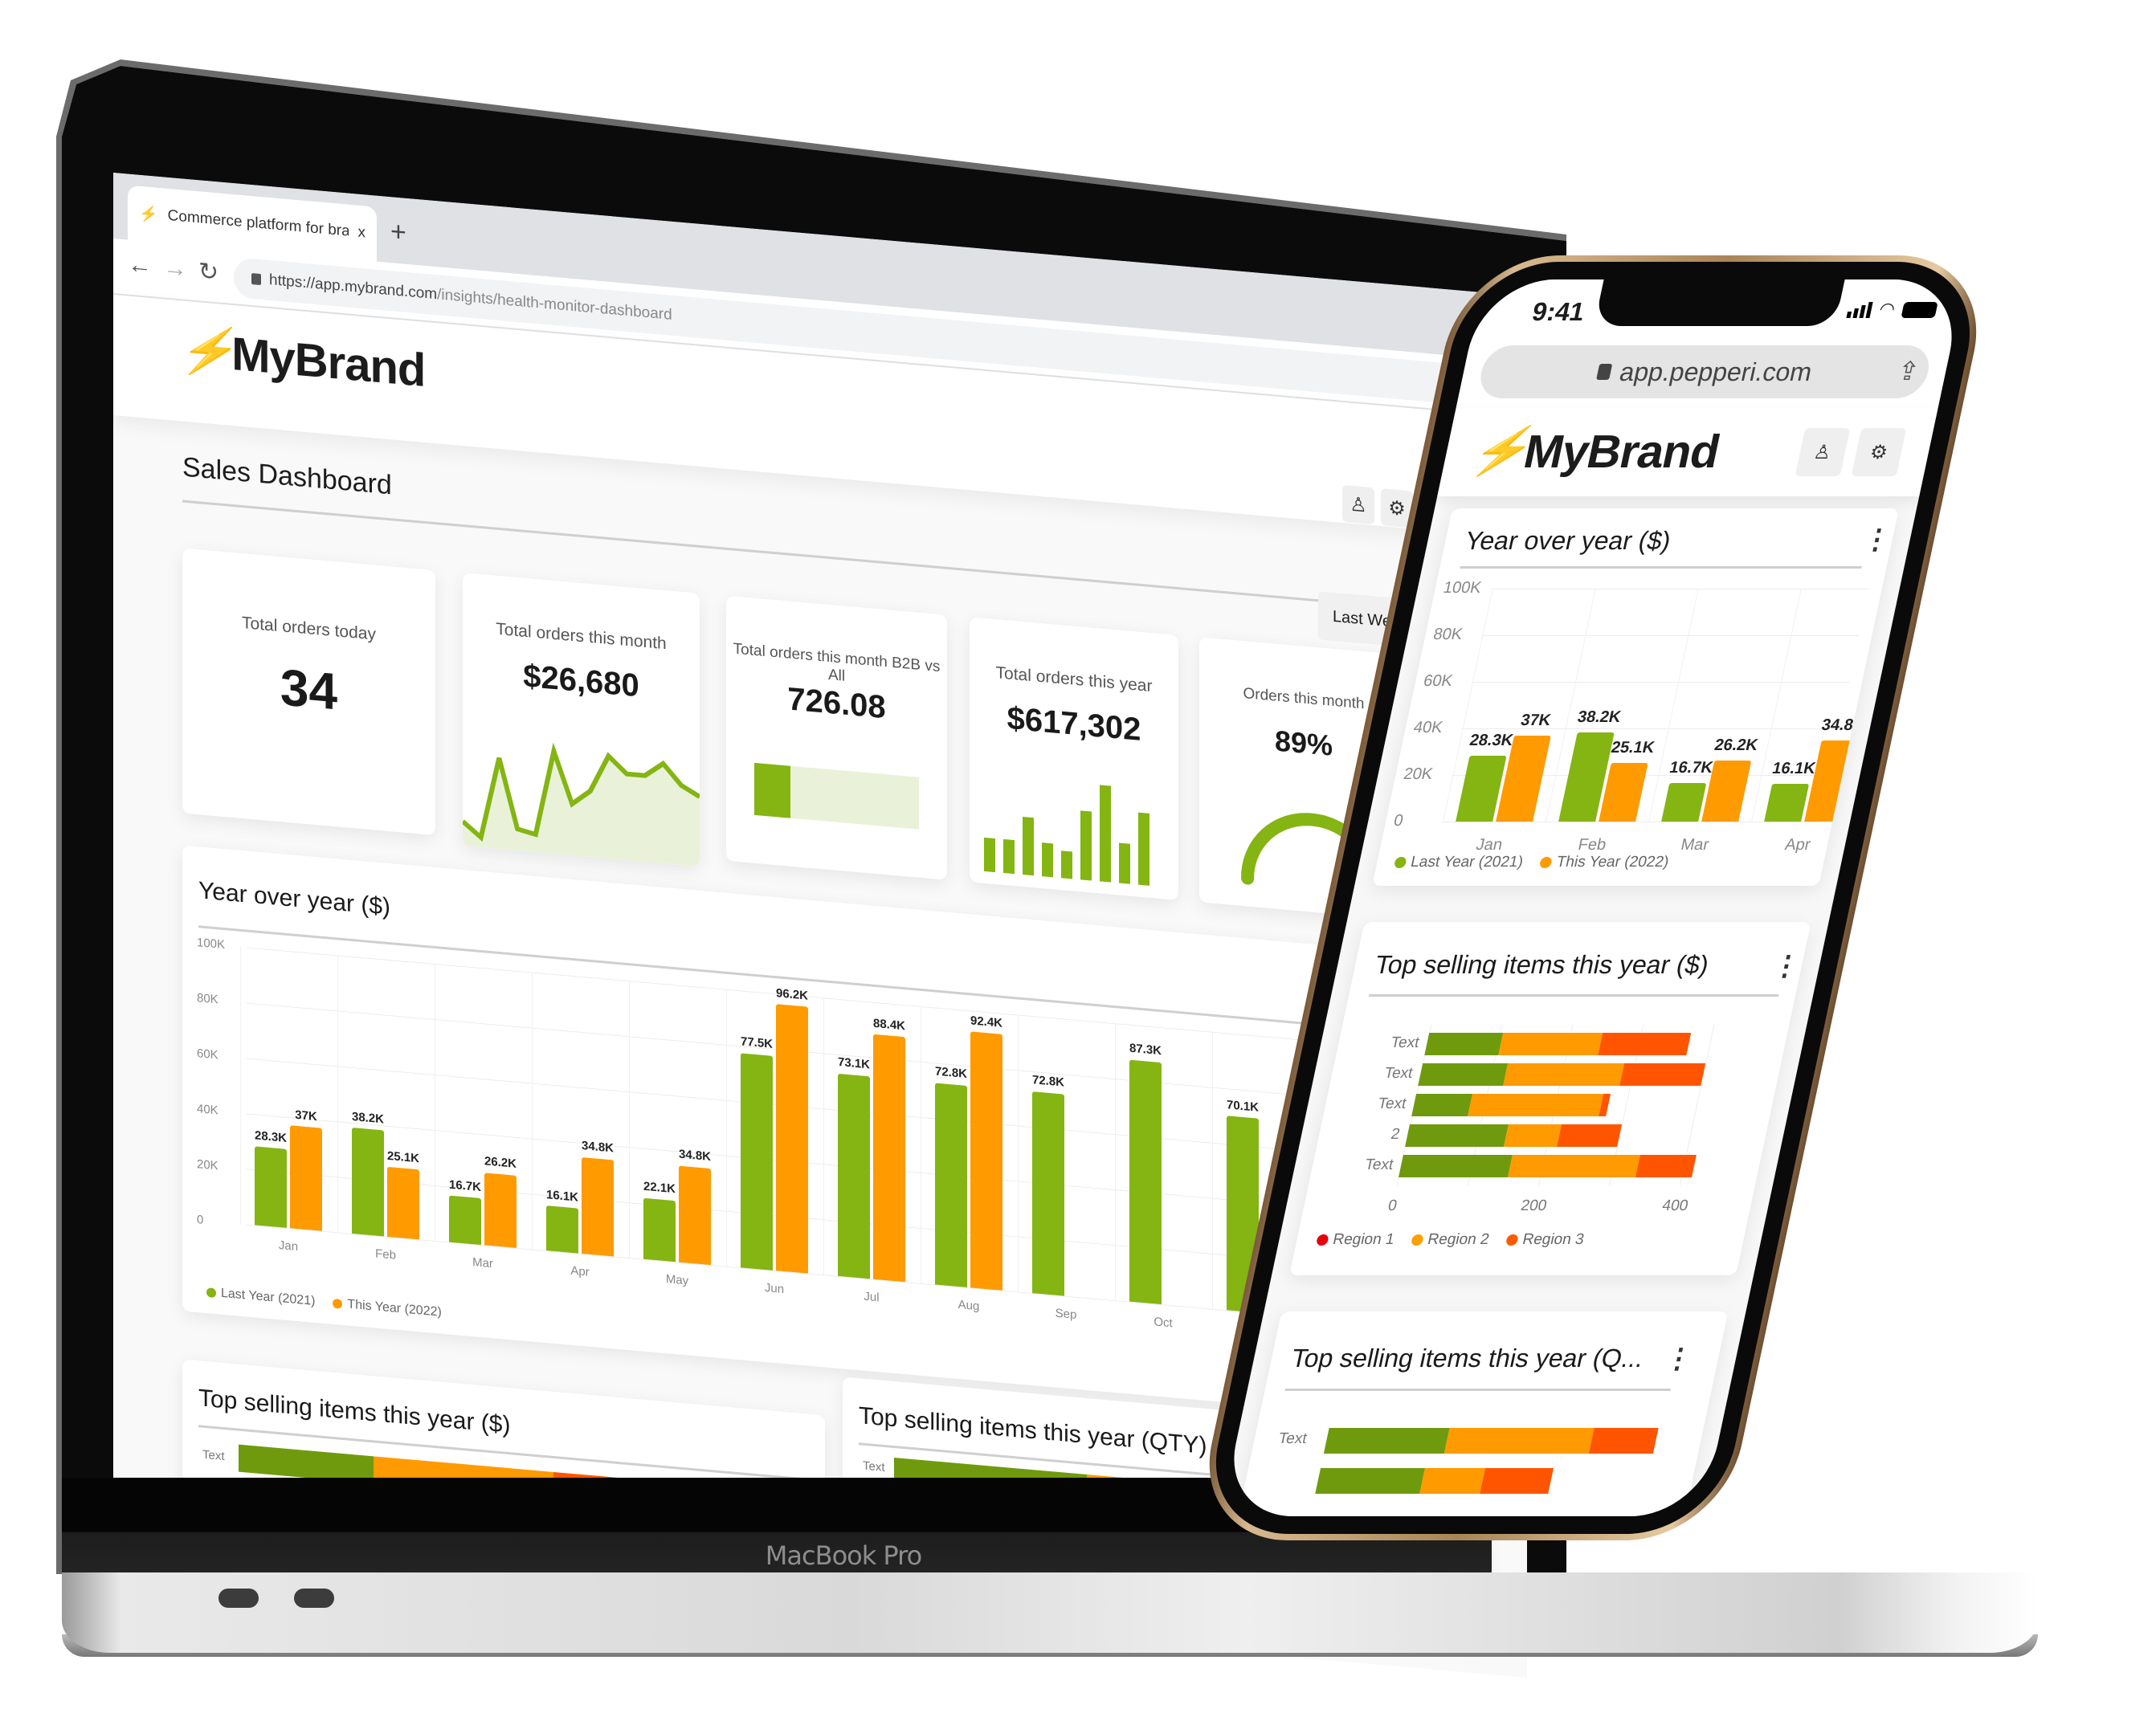 The height and width of the screenshot is (1709, 2156). I want to click on kpi-value: $26,680, so click(581, 681).